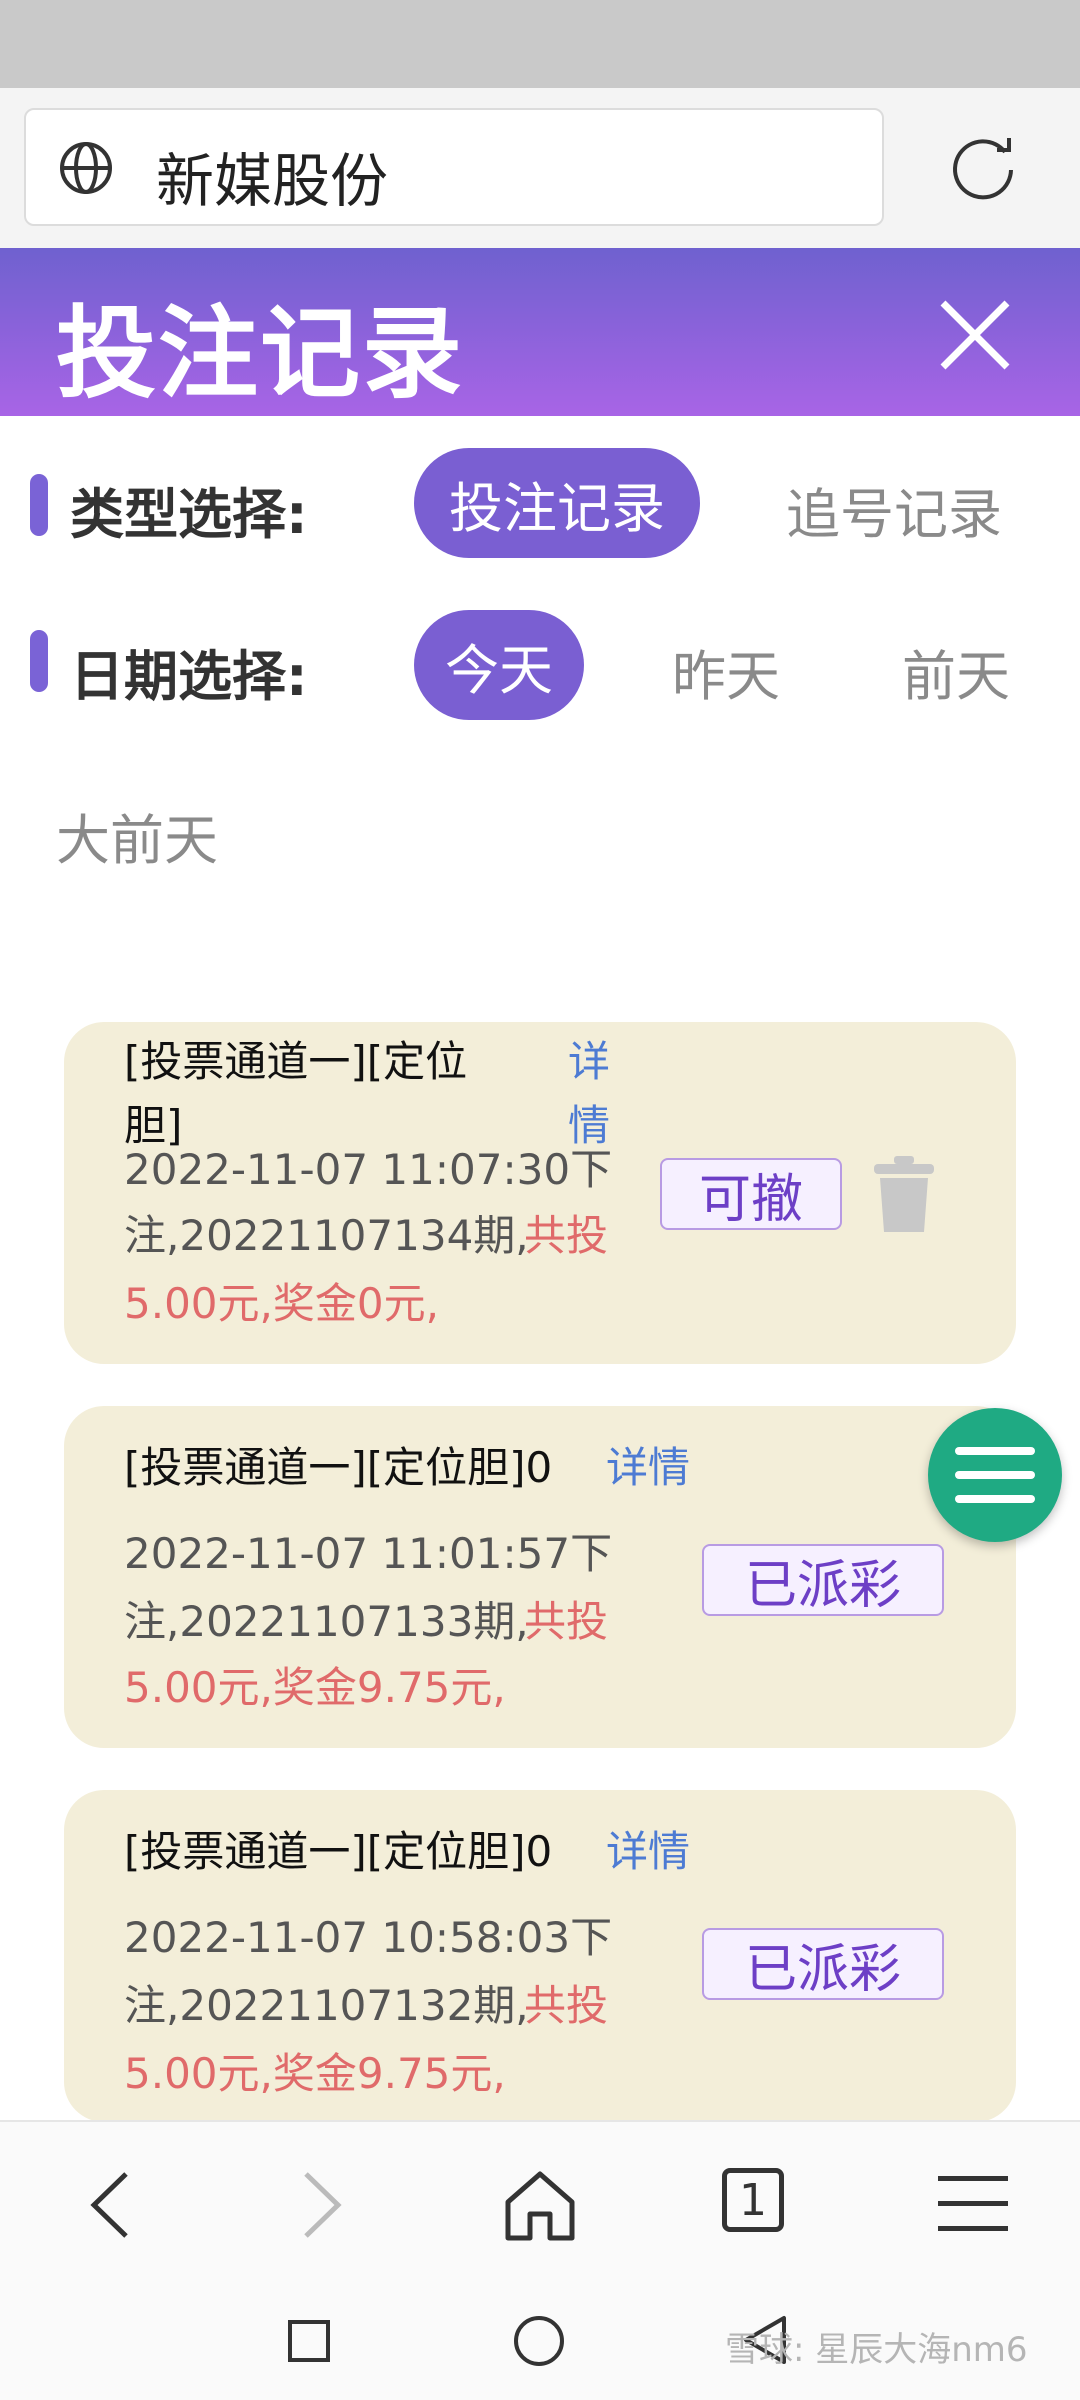 Image resolution: width=1080 pixels, height=2400 pixels. Describe the element at coordinates (326, 1235) in the screenshot. I see `record-issue: 注,20221107134期,` at that location.